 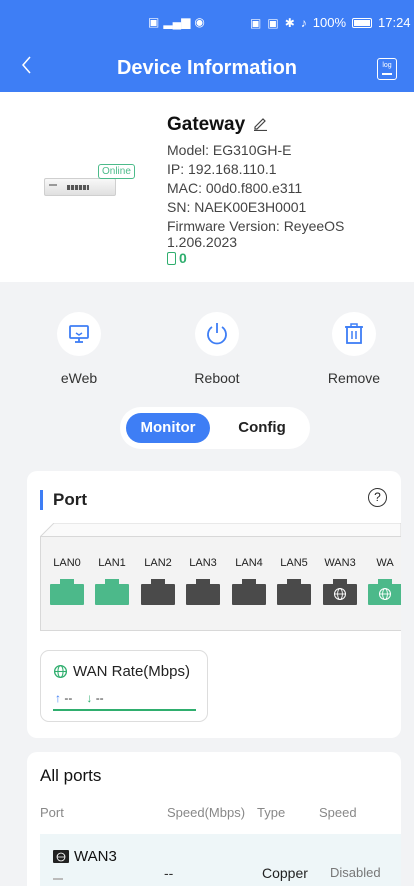 What do you see at coordinates (394, 22) in the screenshot?
I see `status-time: 17:24` at bounding box center [394, 22].